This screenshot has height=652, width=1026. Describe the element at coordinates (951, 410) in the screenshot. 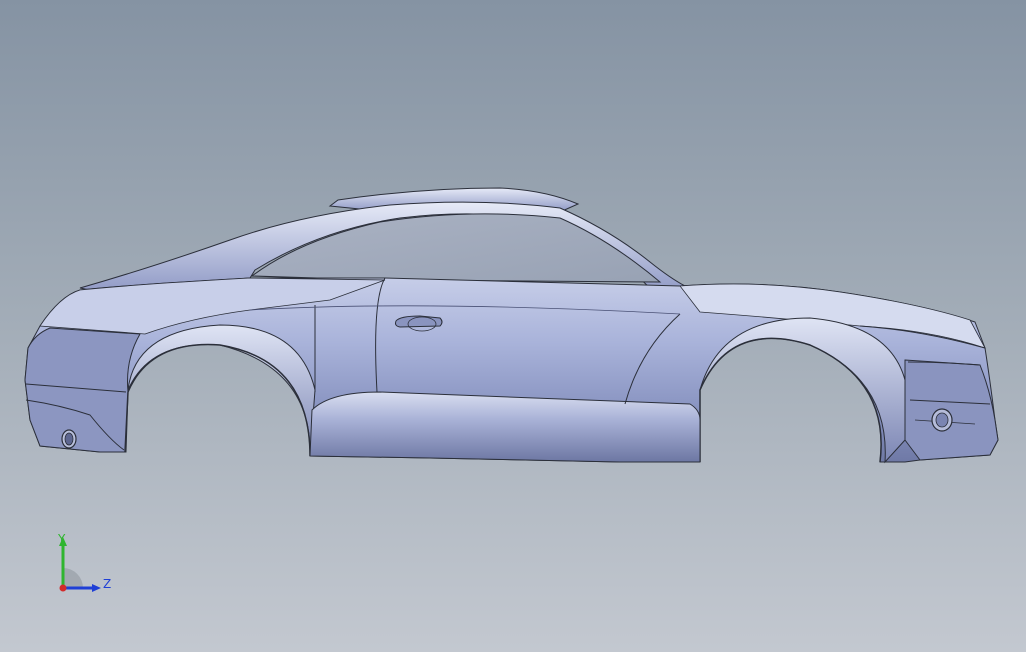

I see `front-fascia` at that location.